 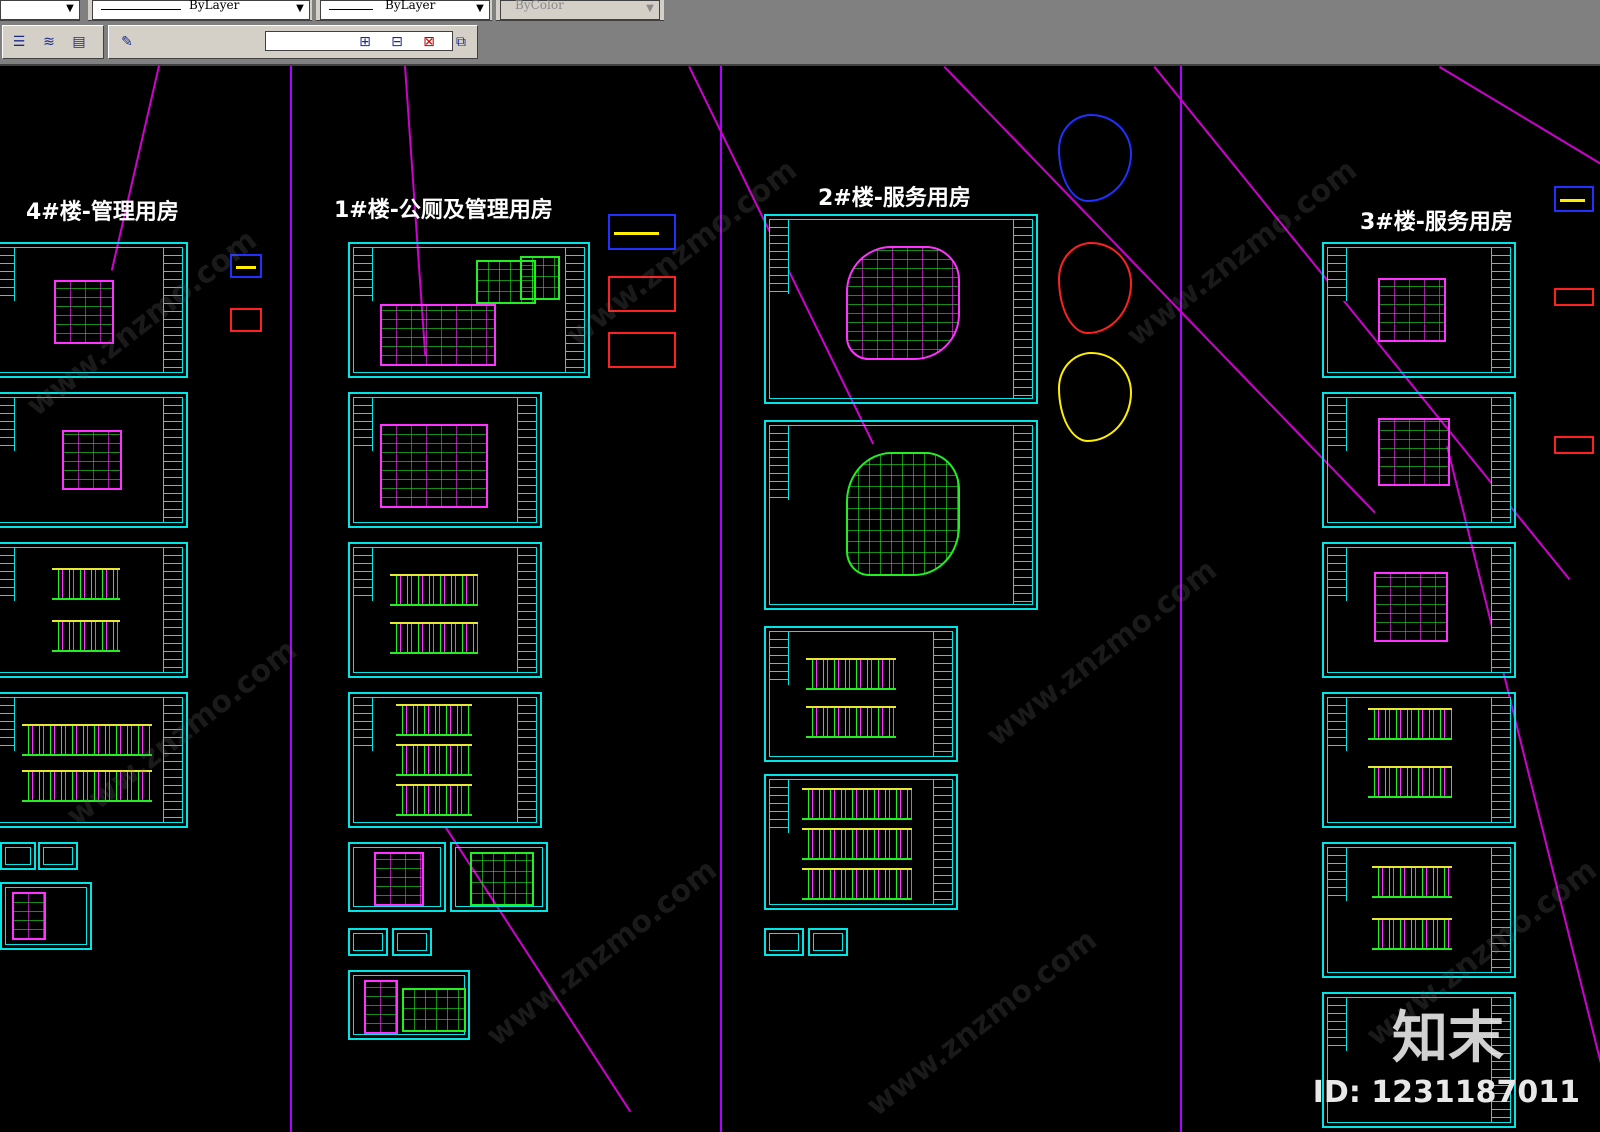 I want to click on layer-manager-icon: ☰, so click(x=19, y=42).